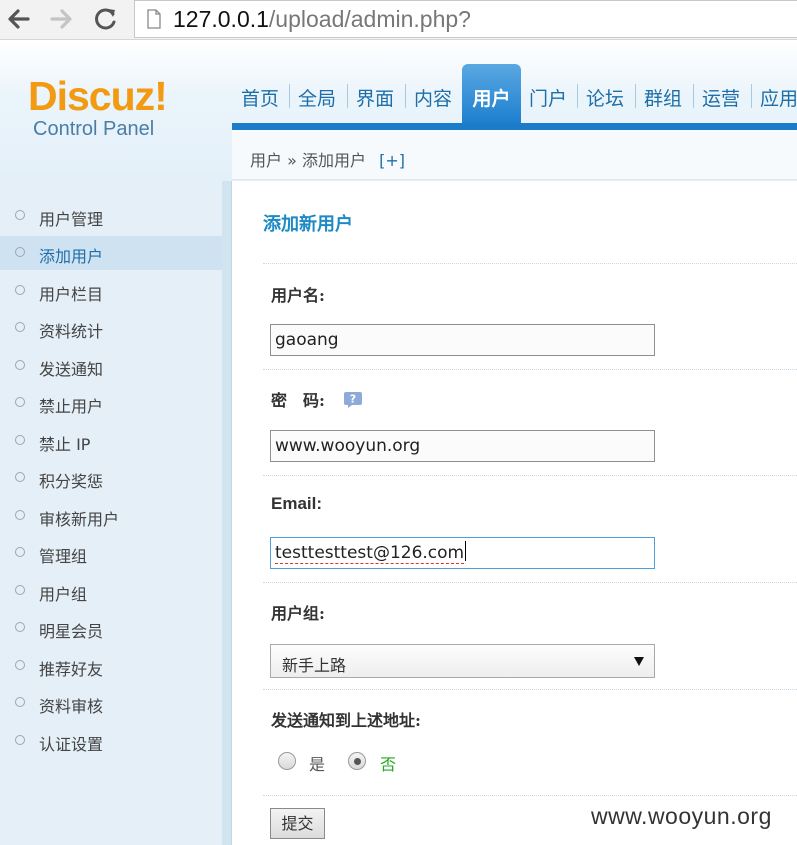 Image resolution: width=797 pixels, height=845 pixels. I want to click on sidebar-item-recommend-friends: 推荐好友, so click(111, 666).